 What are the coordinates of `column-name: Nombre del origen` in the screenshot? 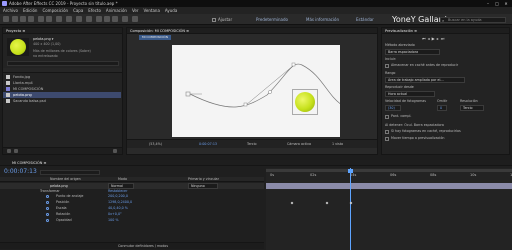 It's located at (65, 179).